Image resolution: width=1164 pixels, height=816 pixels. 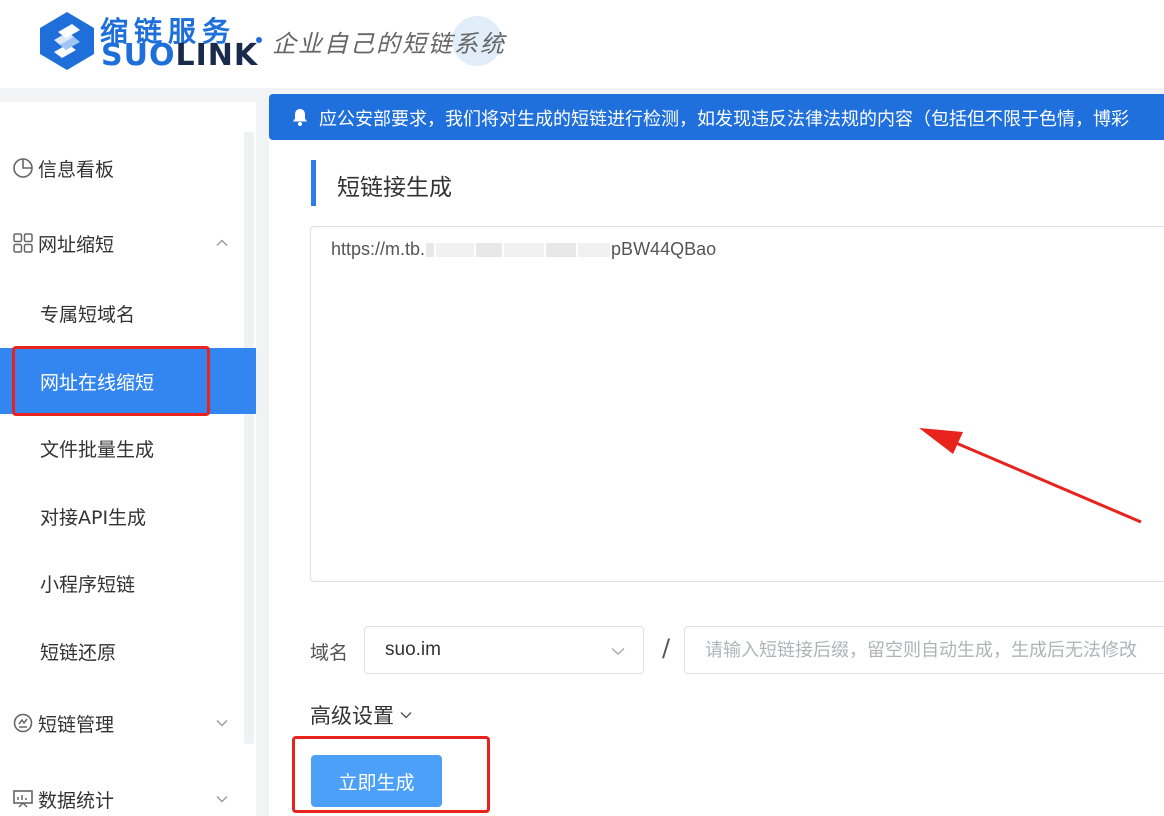 I want to click on sidebar-group-label: 短链管理, so click(x=76, y=724).